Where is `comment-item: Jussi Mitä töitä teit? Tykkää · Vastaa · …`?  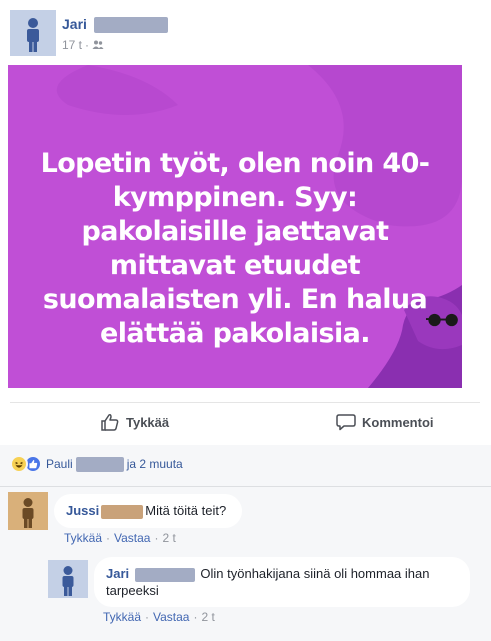
comment-item: Jussi Mitä töitä teit? Tykkää · Vastaa · … is located at coordinates (243, 522).